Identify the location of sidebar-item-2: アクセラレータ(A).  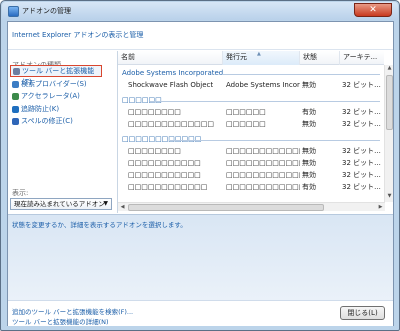
(56, 97).